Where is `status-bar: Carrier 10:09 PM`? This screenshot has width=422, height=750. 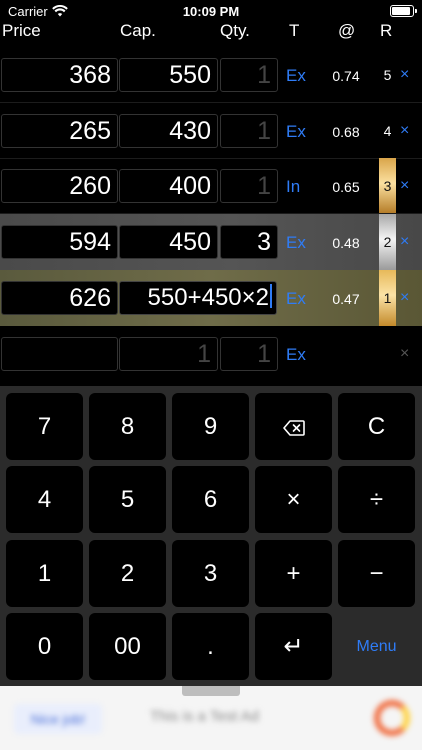
status-bar: Carrier 10:09 PM is located at coordinates (211, 11).